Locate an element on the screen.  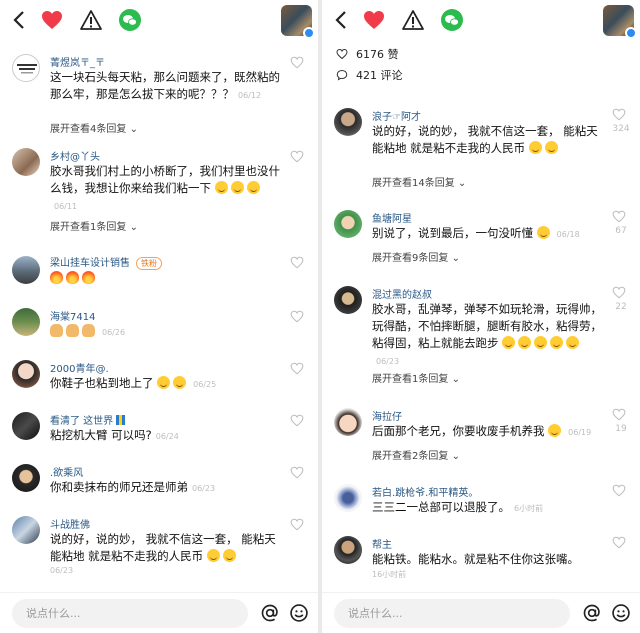
expand-replies: 展开查看2条回复 ⌄ is located at coordinates (416, 454).